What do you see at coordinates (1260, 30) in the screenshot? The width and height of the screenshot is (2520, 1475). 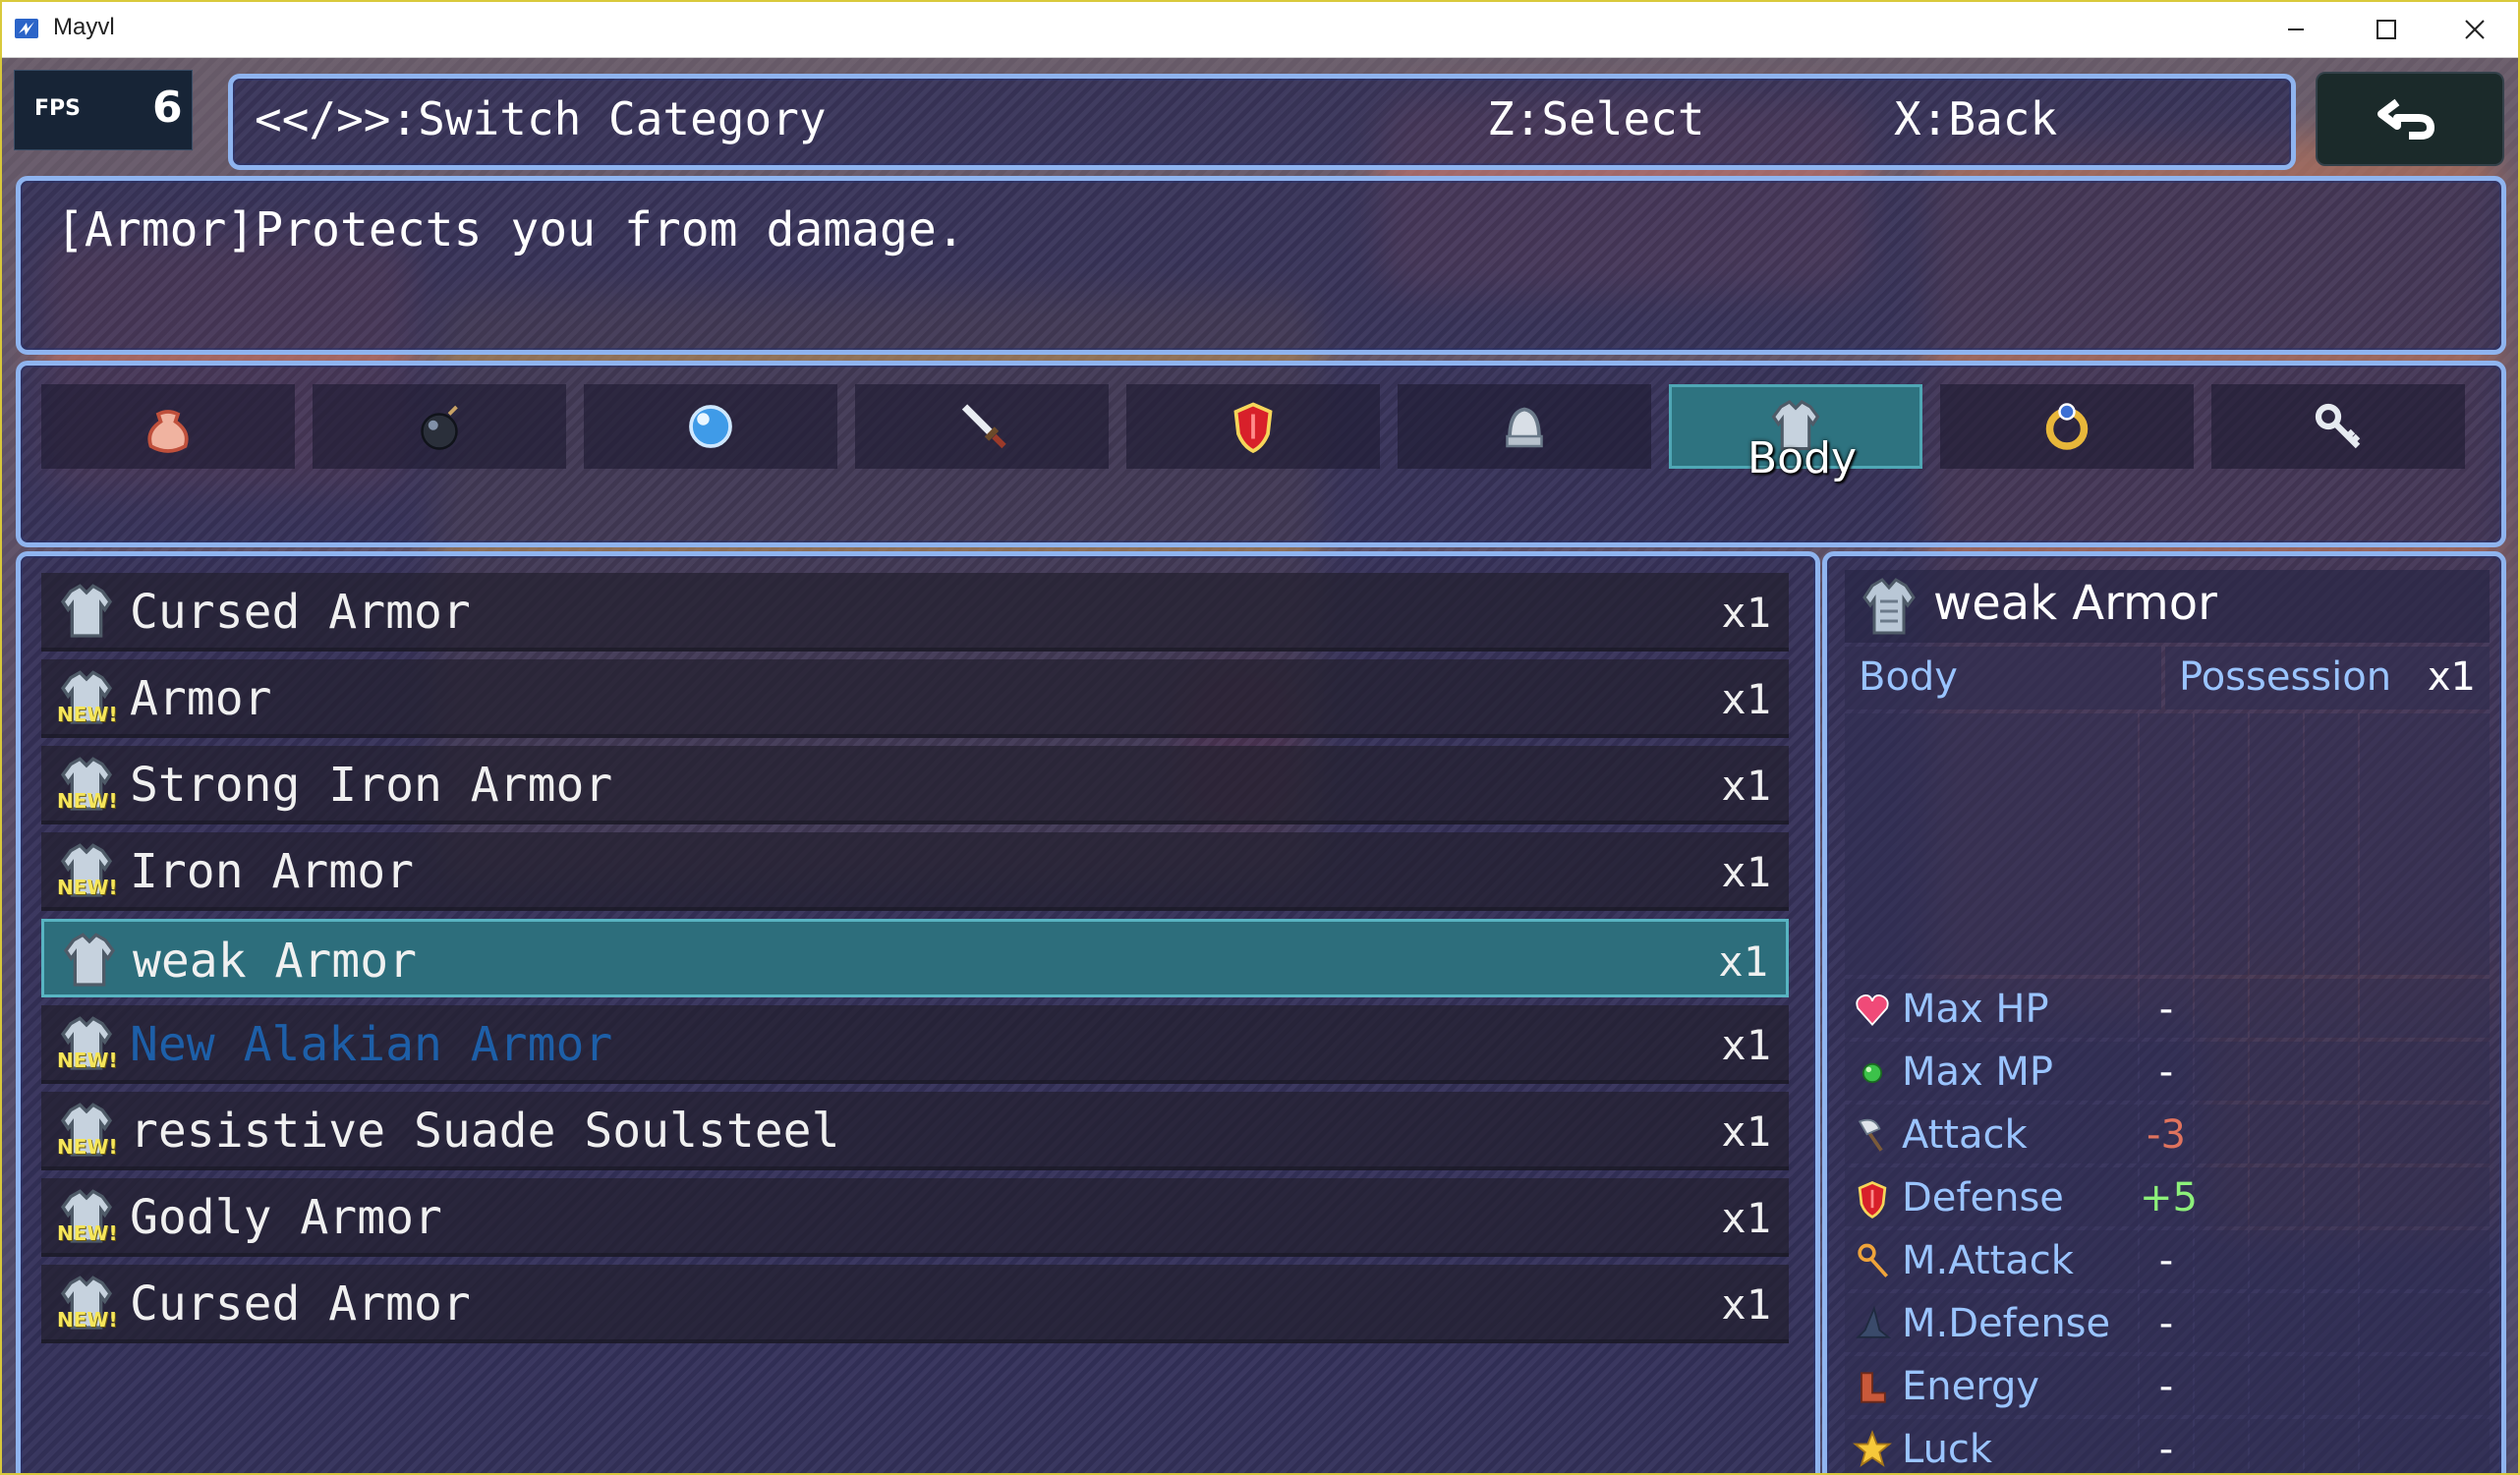 I see `title-bar: Mayvl` at bounding box center [1260, 30].